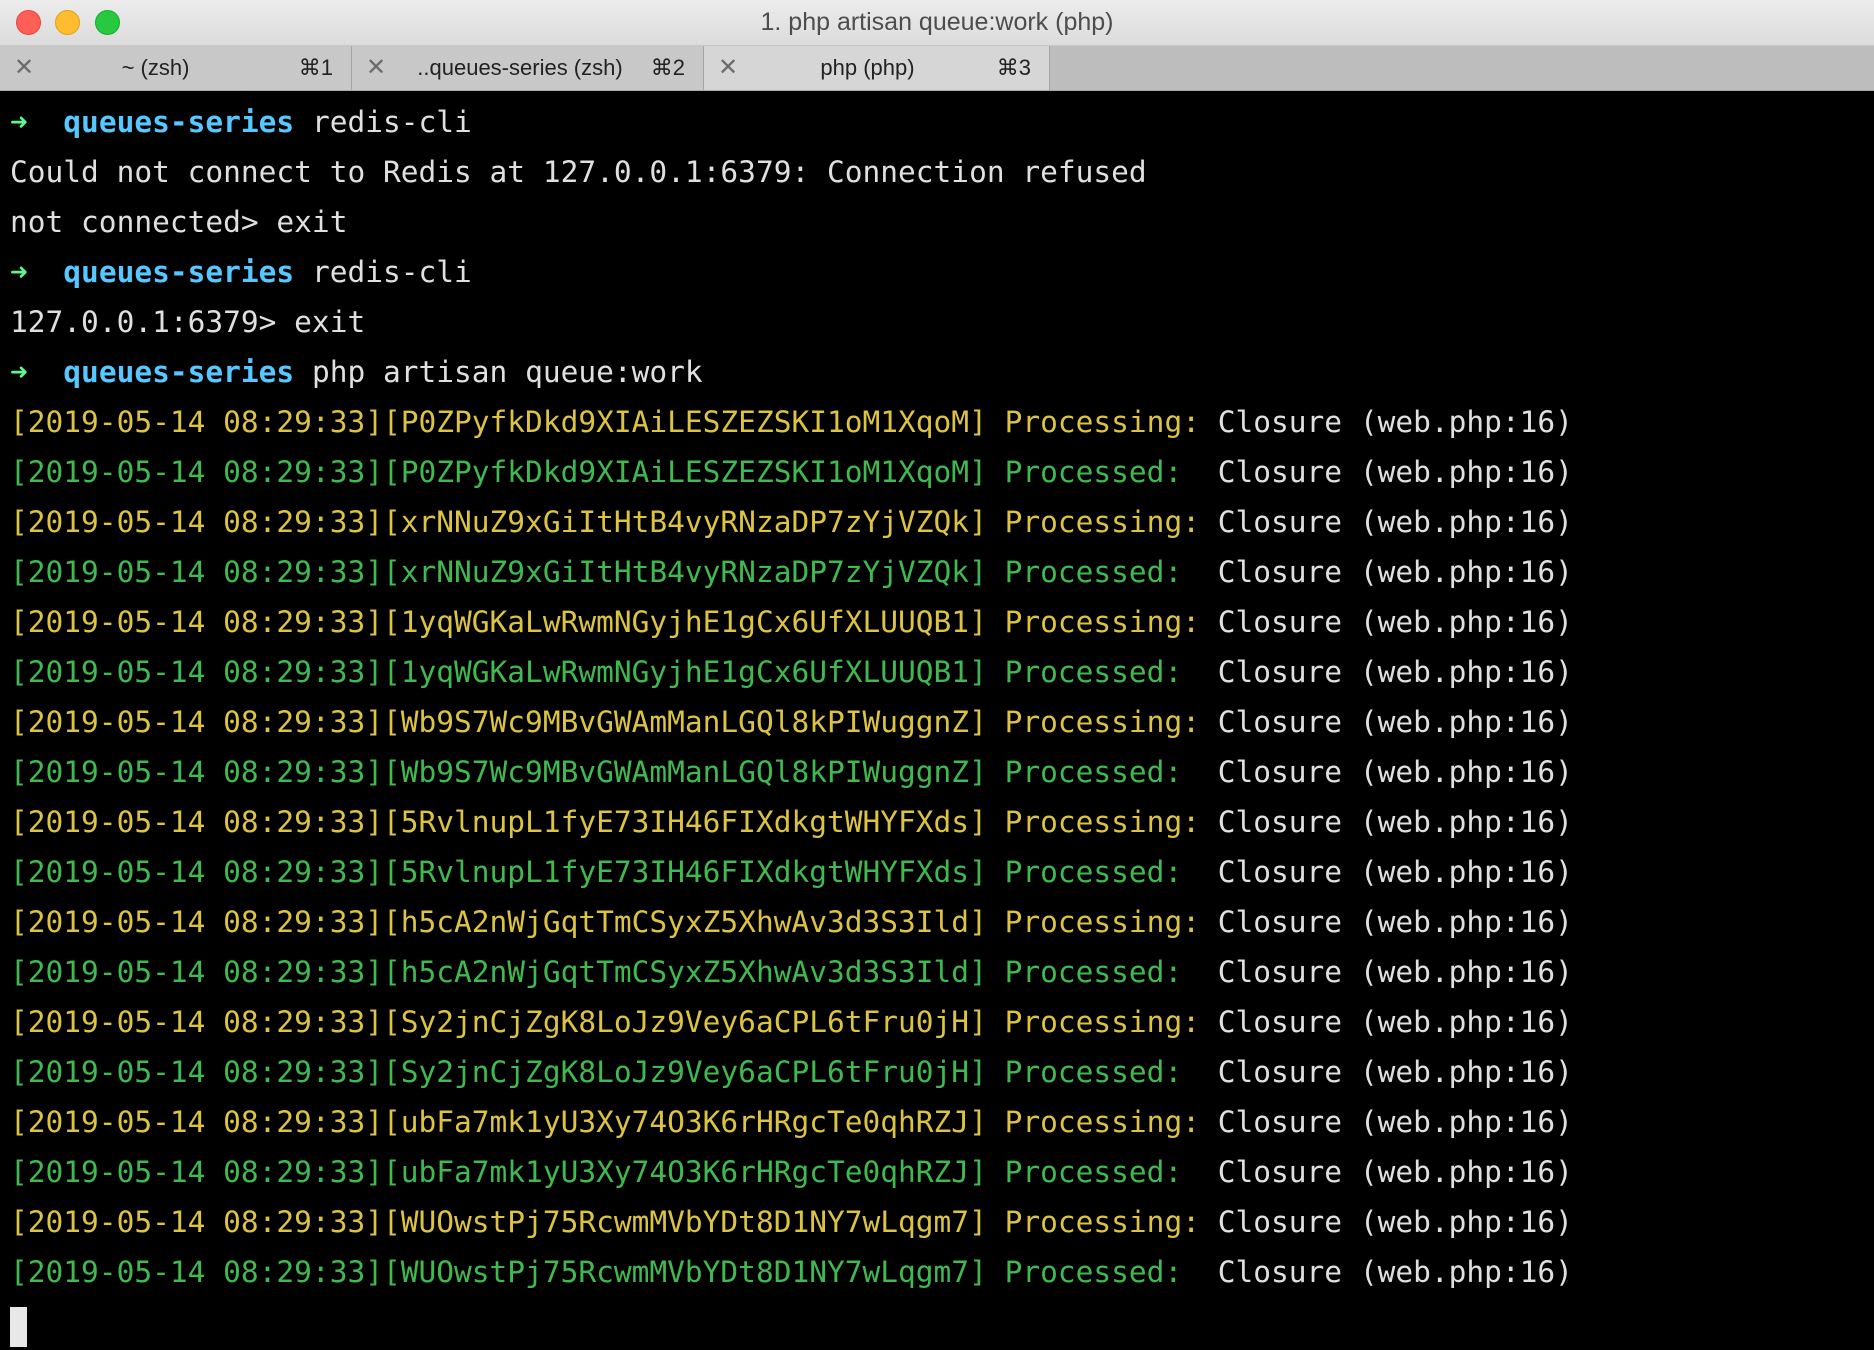 Image resolution: width=1874 pixels, height=1350 pixels. Describe the element at coordinates (188, 322) in the screenshot. I see `output-line: 127.0.0.1:6379> exit` at that location.